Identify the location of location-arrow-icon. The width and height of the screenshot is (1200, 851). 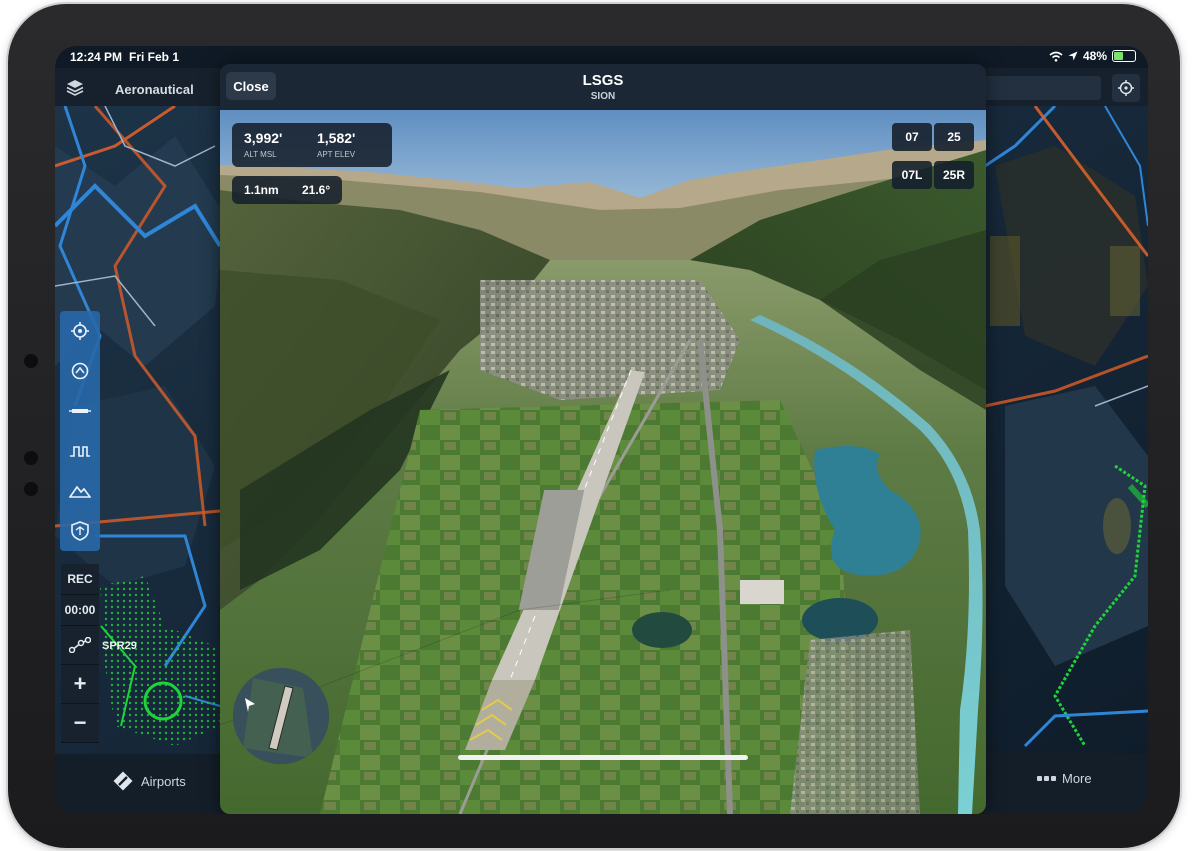
(1073, 56).